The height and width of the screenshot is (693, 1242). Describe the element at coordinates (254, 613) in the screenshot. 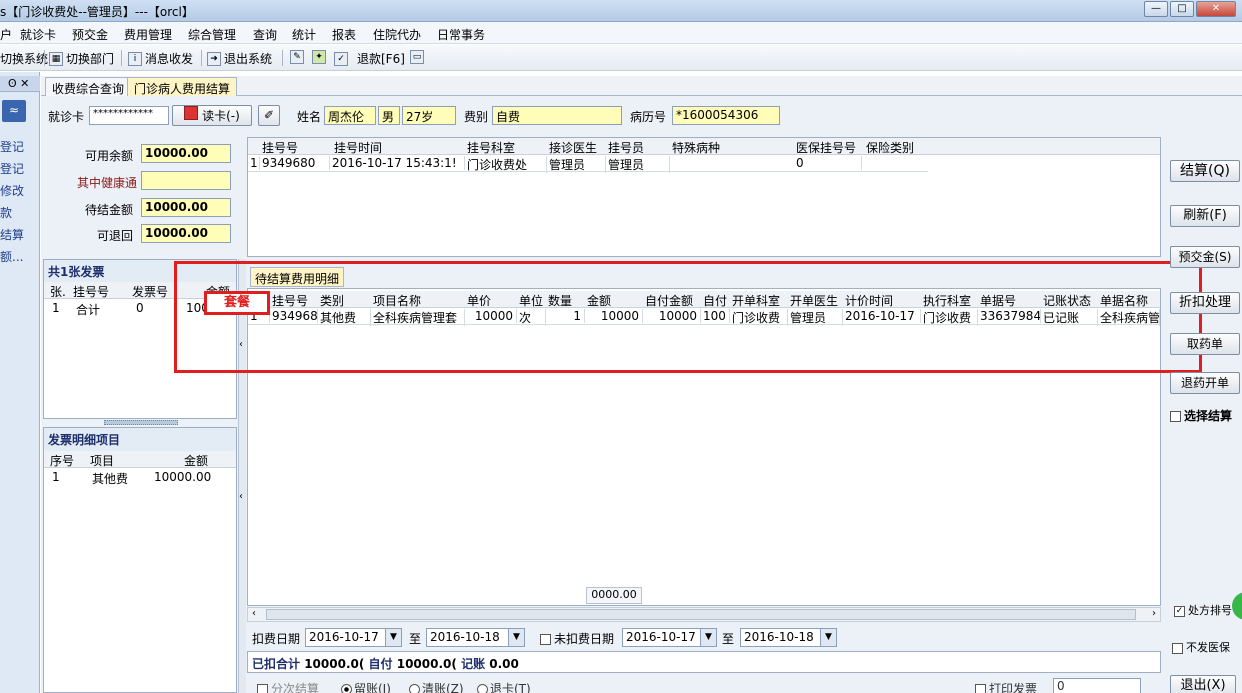

I see `scroll-left-icon: ‹` at that location.